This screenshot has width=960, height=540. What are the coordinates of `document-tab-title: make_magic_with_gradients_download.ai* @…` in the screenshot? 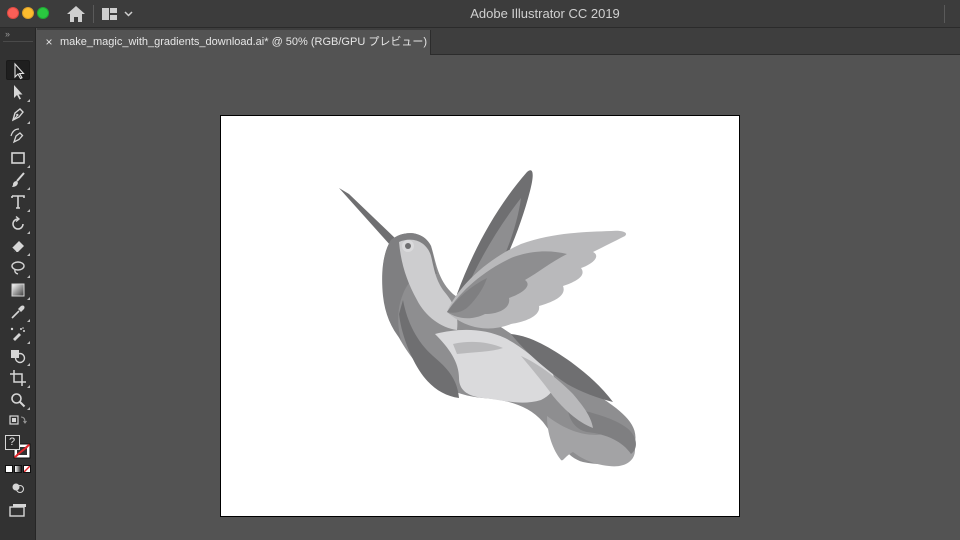 It's located at (243, 42).